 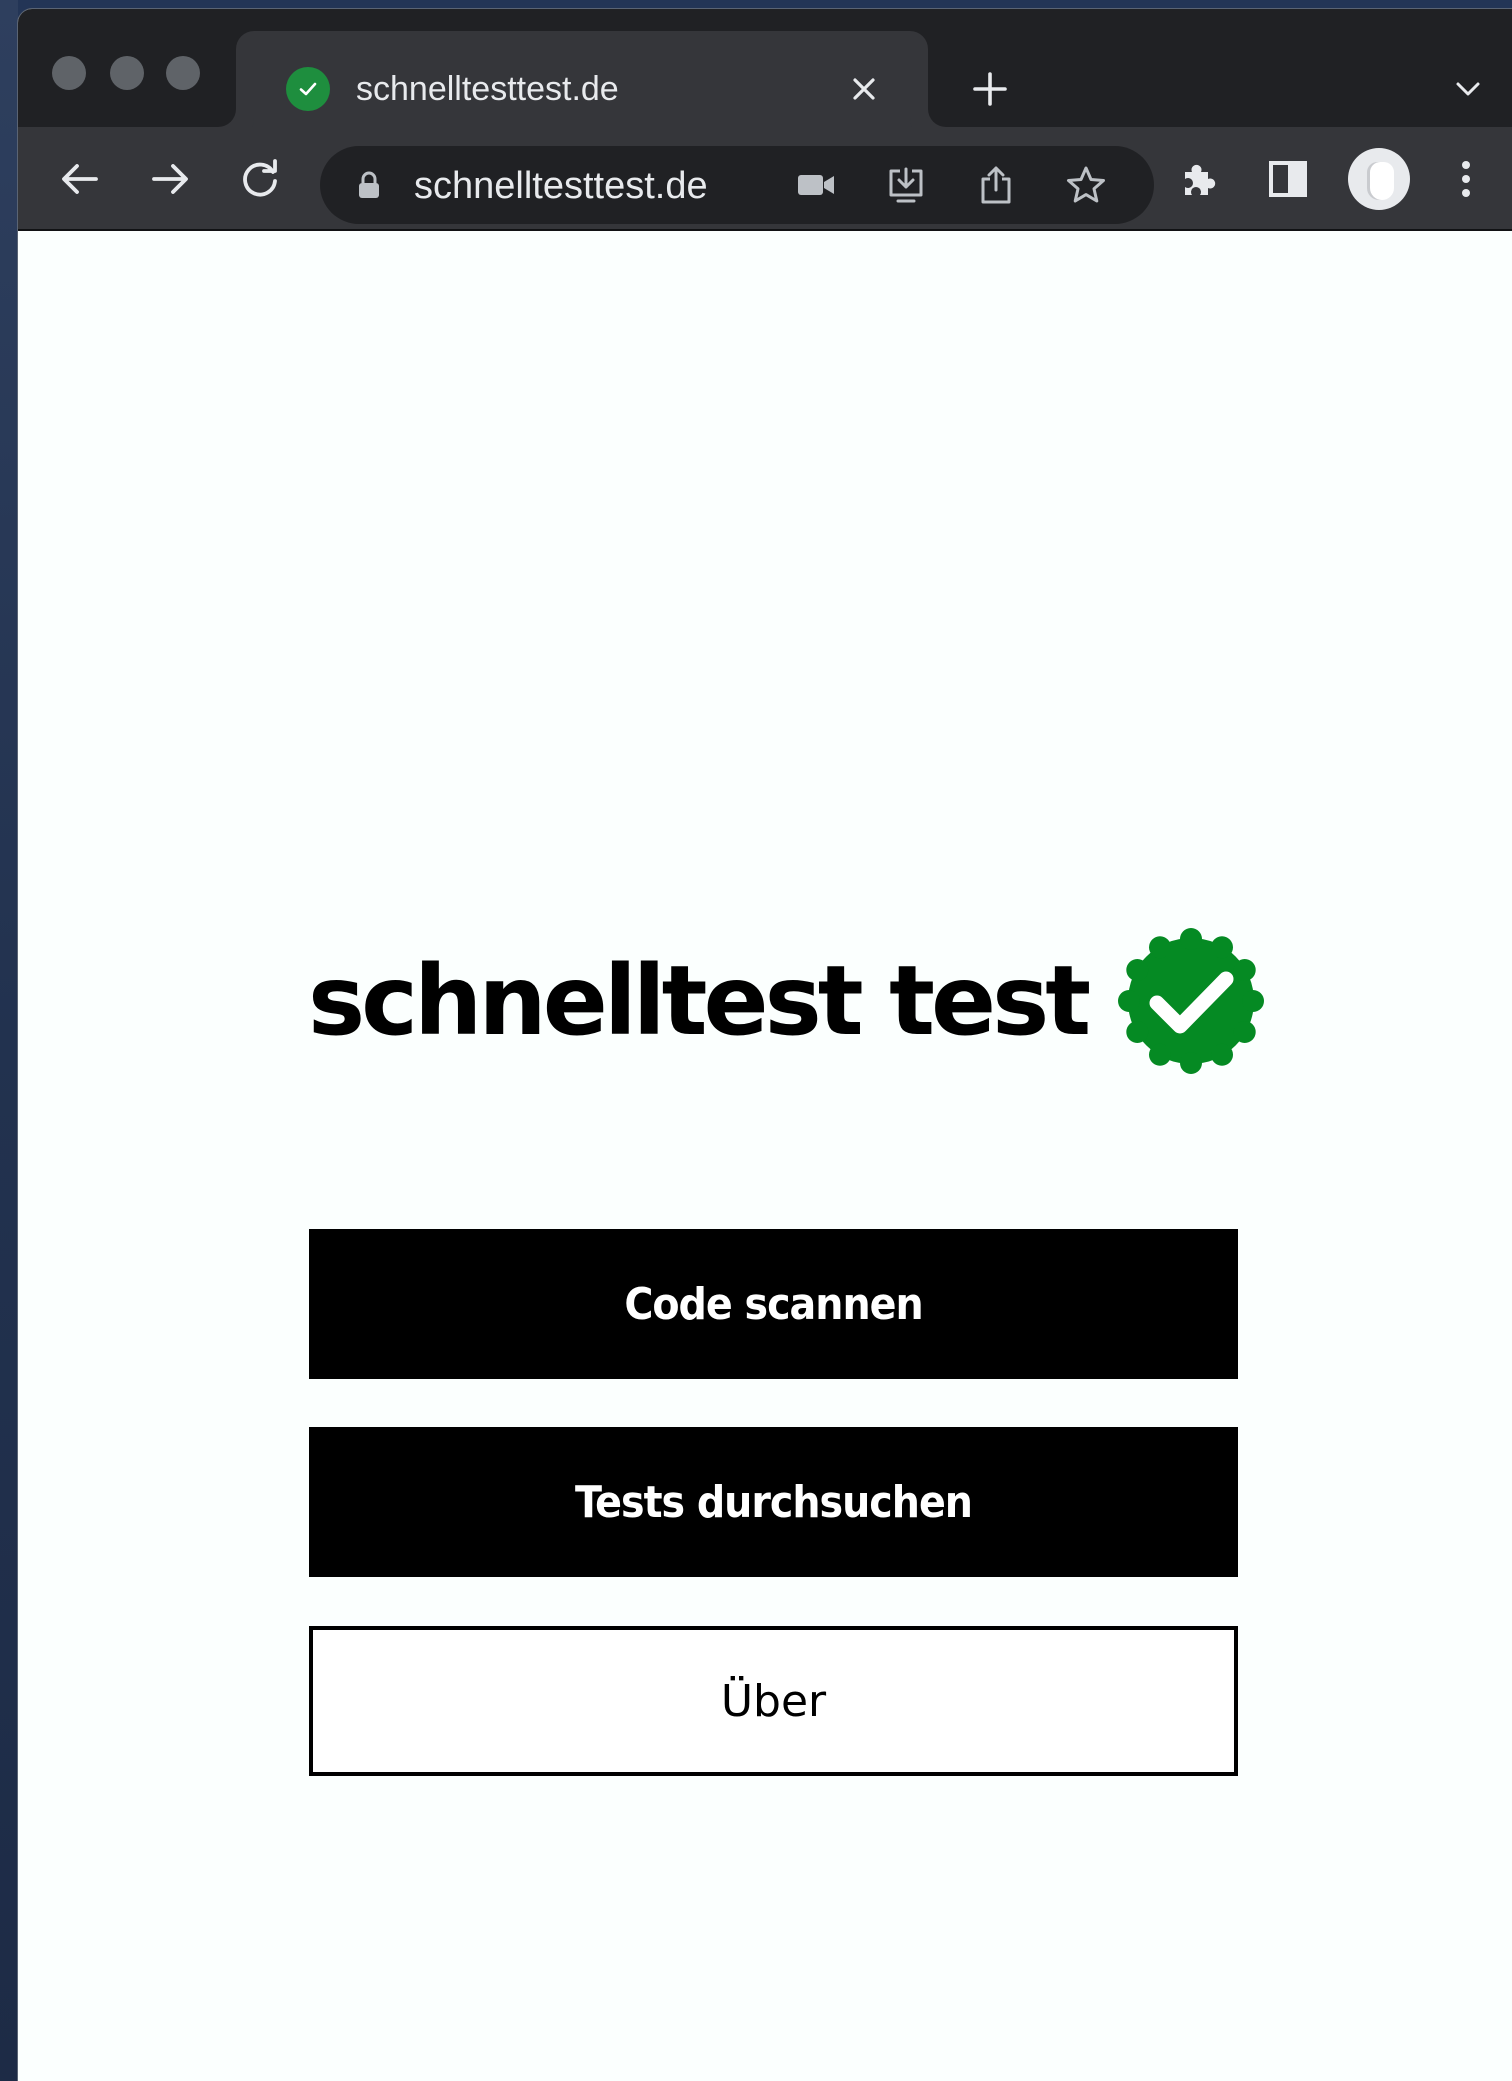 I want to click on logo-wordmark: schnelltest test, so click(x=699, y=1001).